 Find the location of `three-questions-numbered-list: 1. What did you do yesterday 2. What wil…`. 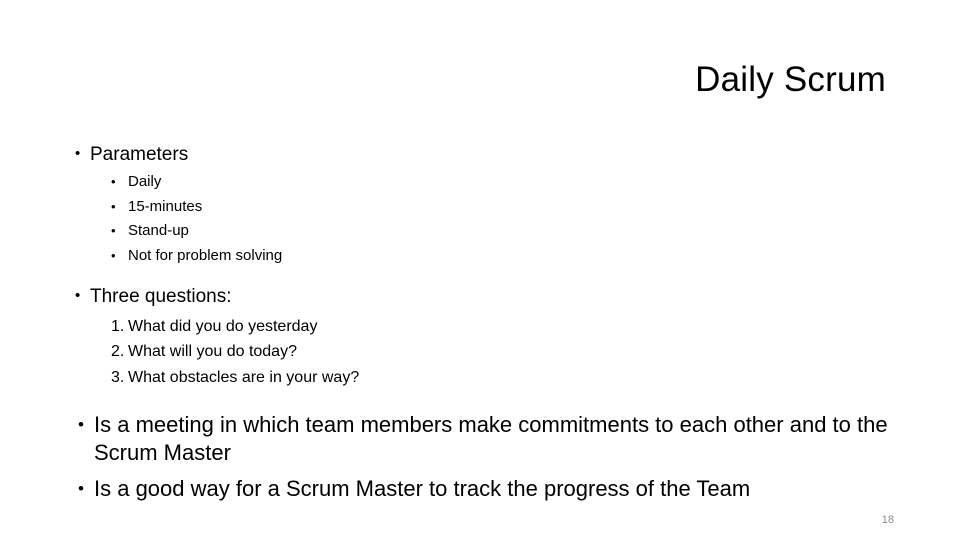

three-questions-numbered-list: 1. What did you do yesterday 2. What wil… is located at coordinates (479, 352).